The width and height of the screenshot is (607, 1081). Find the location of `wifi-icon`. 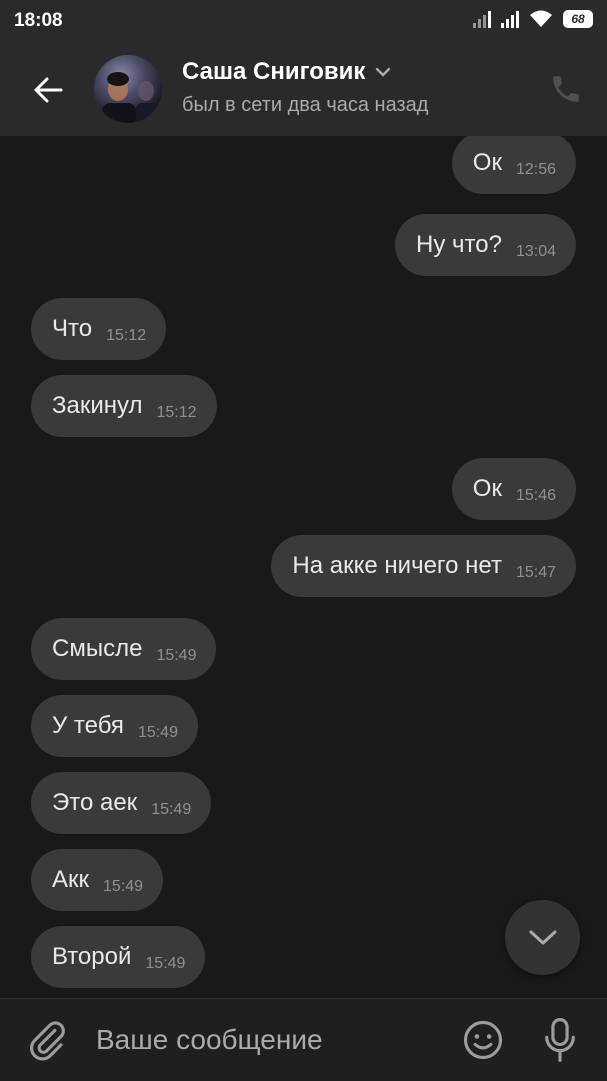

wifi-icon is located at coordinates (541, 18).